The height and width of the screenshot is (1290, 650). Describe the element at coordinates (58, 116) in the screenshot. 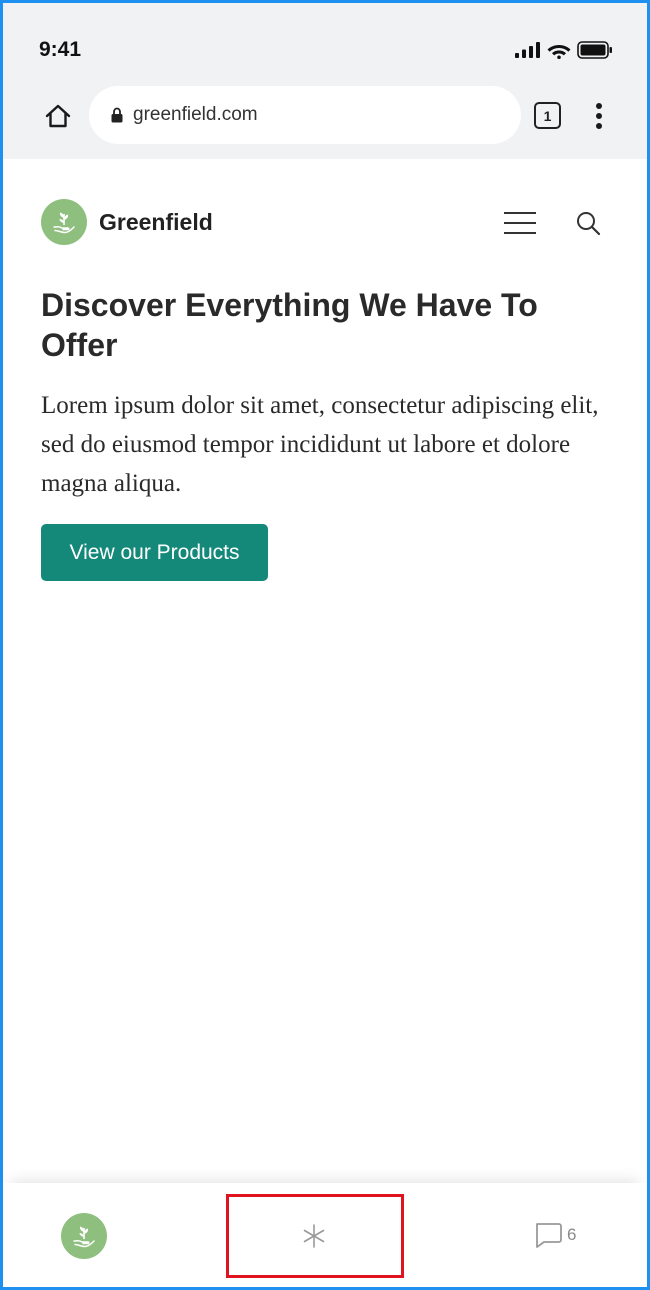

I see `home-icon` at that location.